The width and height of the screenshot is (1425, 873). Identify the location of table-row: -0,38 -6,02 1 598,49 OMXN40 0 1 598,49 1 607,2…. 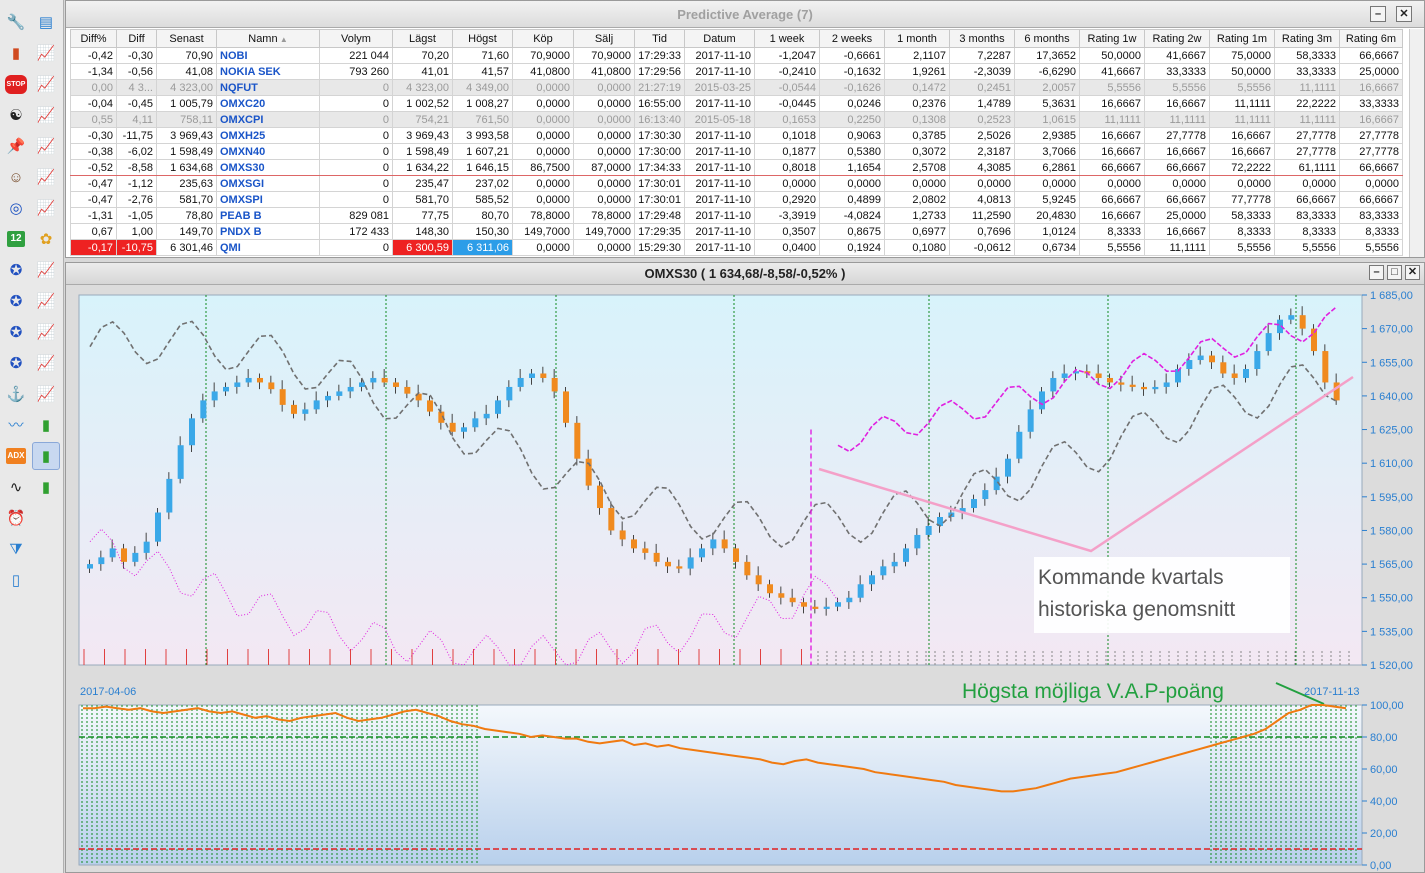
(736, 151).